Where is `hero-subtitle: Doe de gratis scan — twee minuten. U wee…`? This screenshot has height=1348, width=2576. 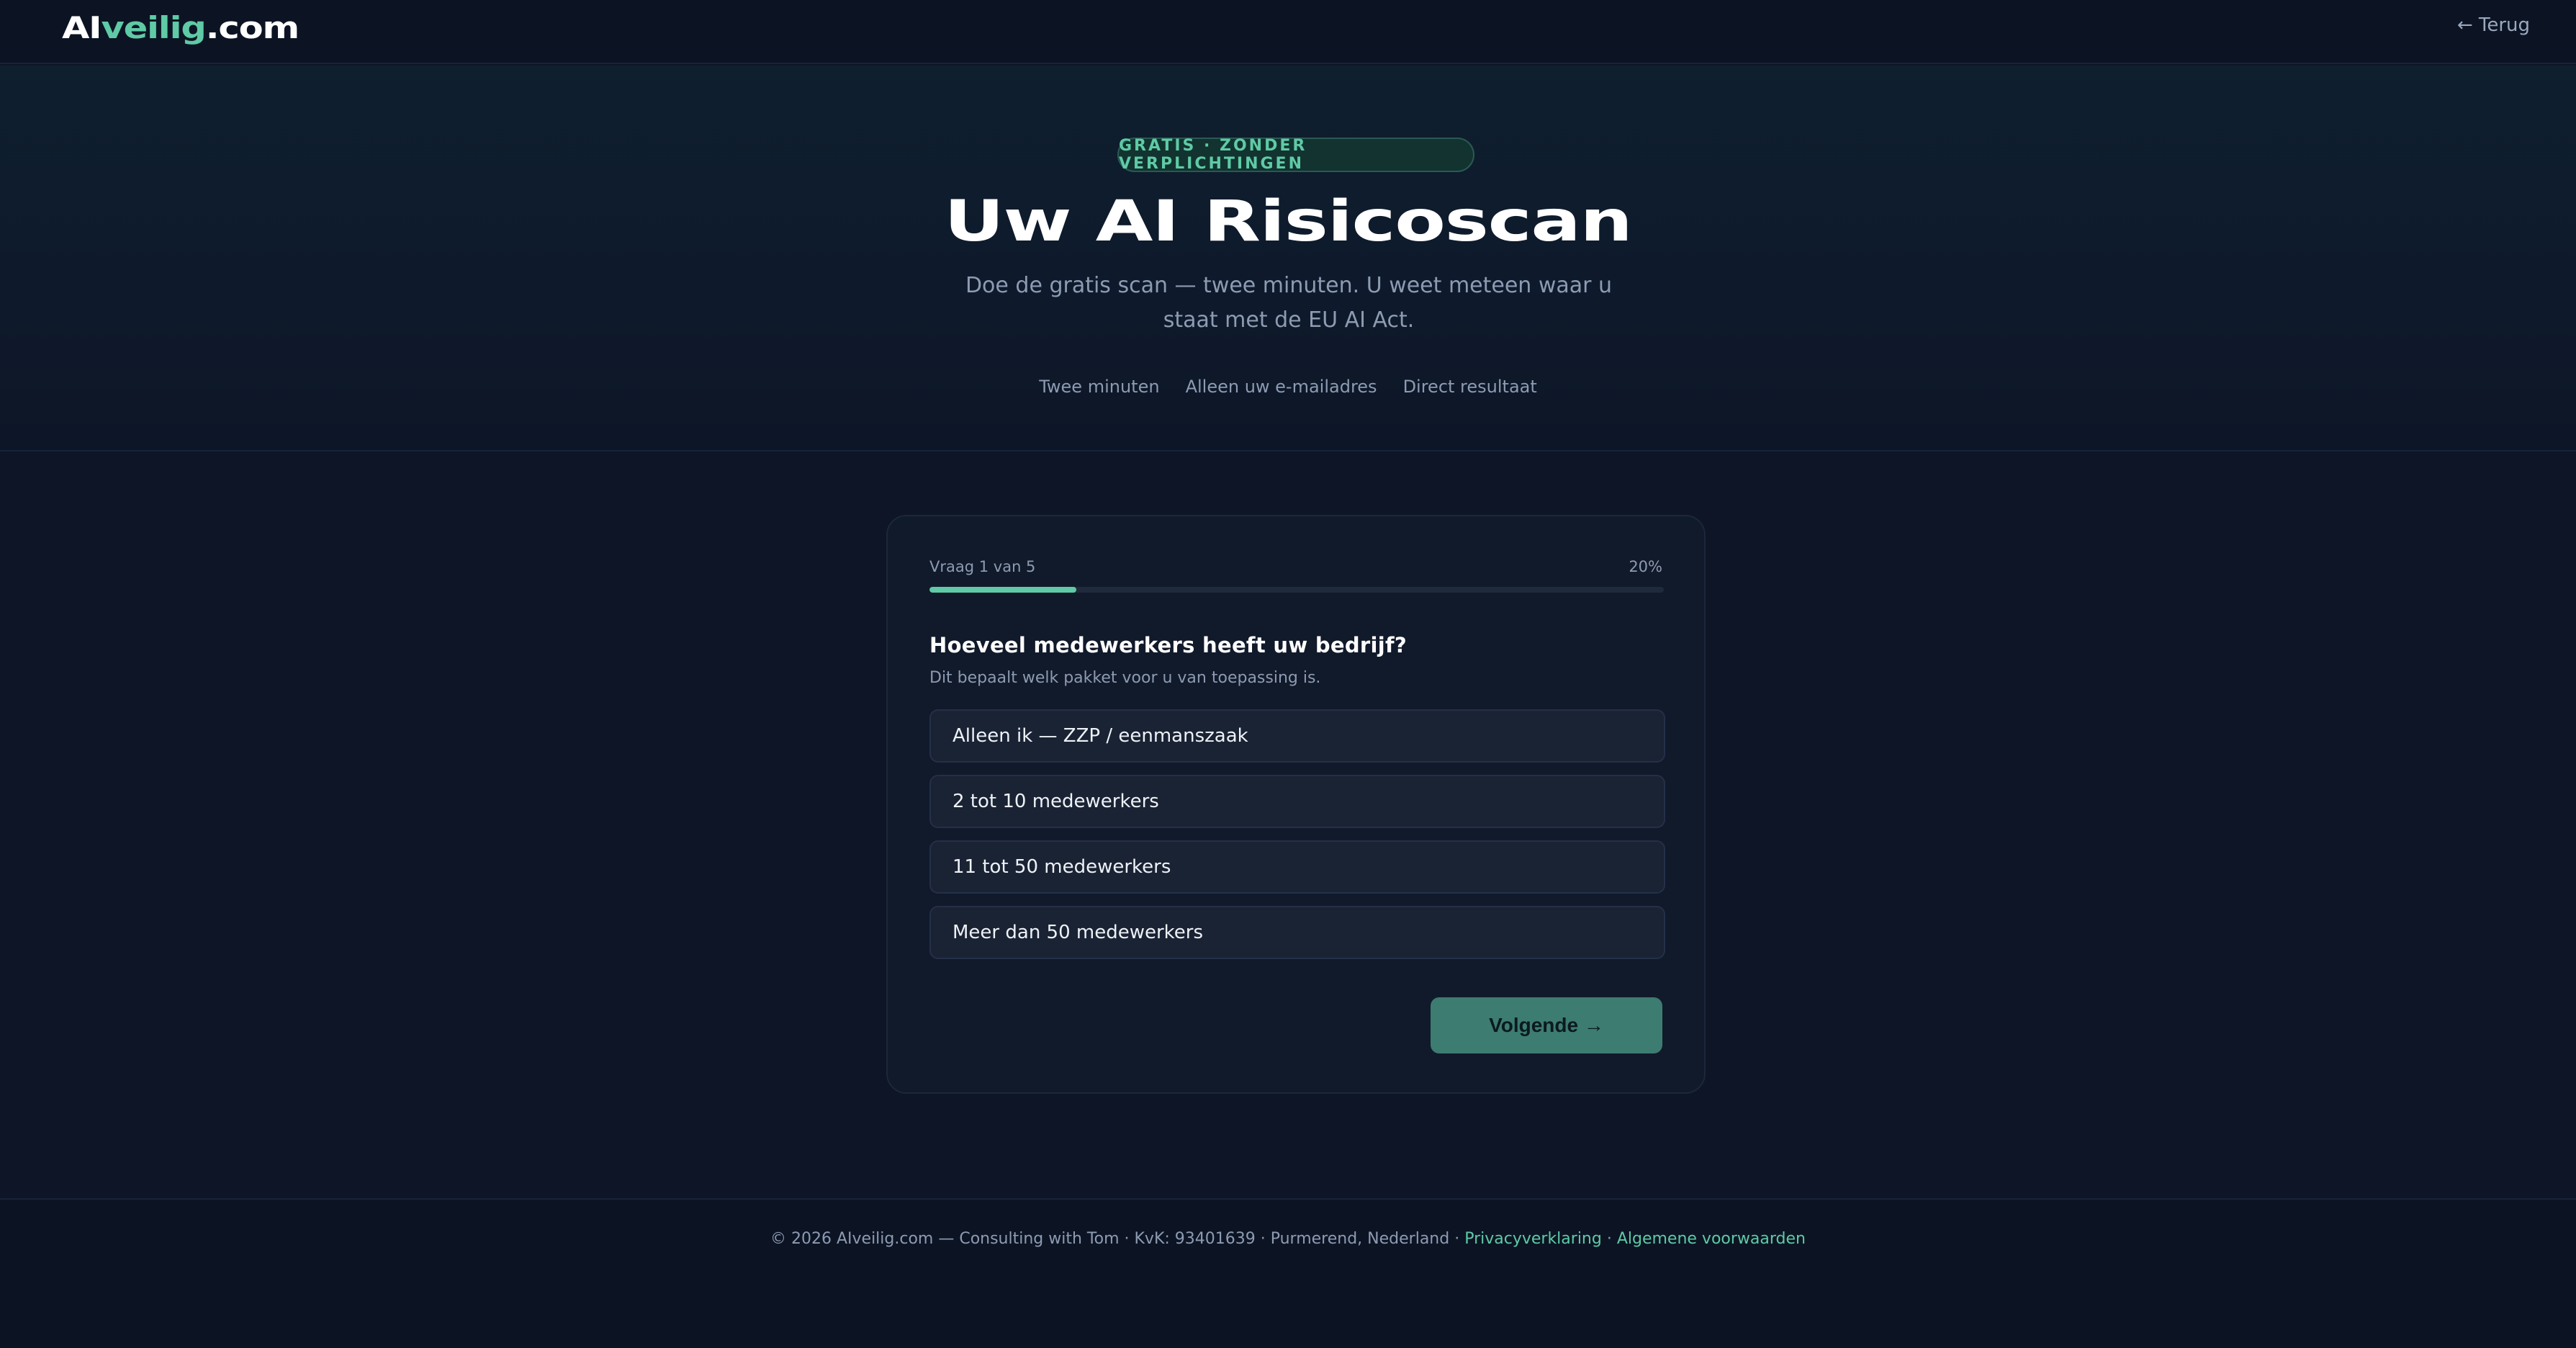 hero-subtitle: Doe de gratis scan — twee minuten. U wee… is located at coordinates (1289, 303).